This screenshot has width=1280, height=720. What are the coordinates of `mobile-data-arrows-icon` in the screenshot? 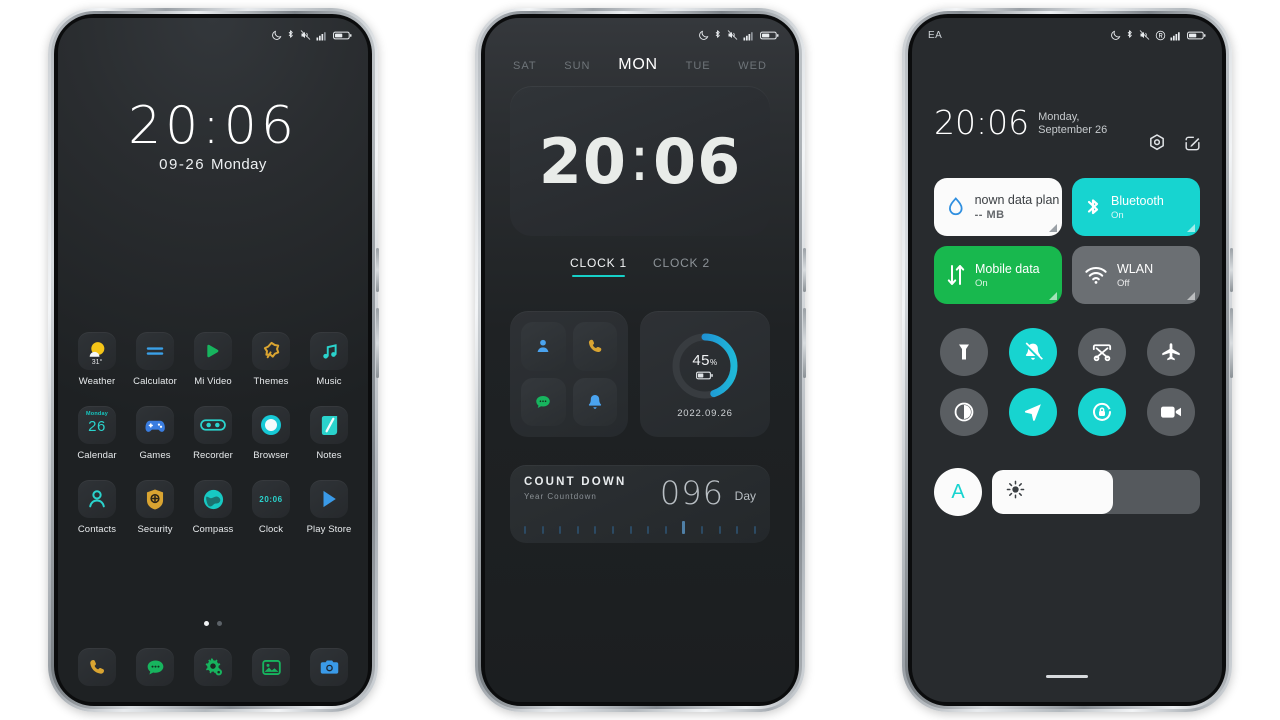 It's located at (956, 275).